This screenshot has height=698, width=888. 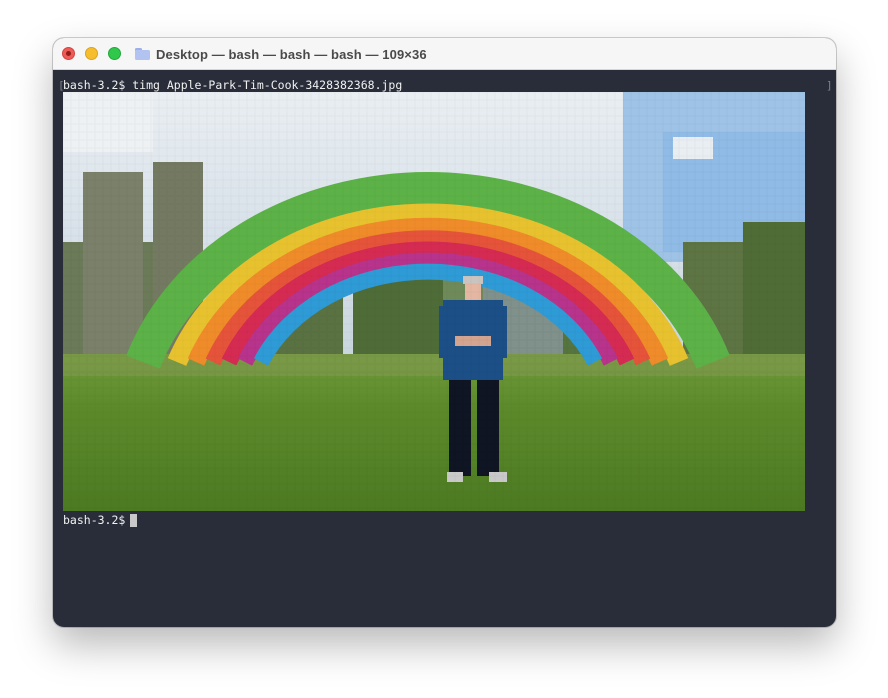 What do you see at coordinates (829, 85) in the screenshot?
I see `right-bracket: ]` at bounding box center [829, 85].